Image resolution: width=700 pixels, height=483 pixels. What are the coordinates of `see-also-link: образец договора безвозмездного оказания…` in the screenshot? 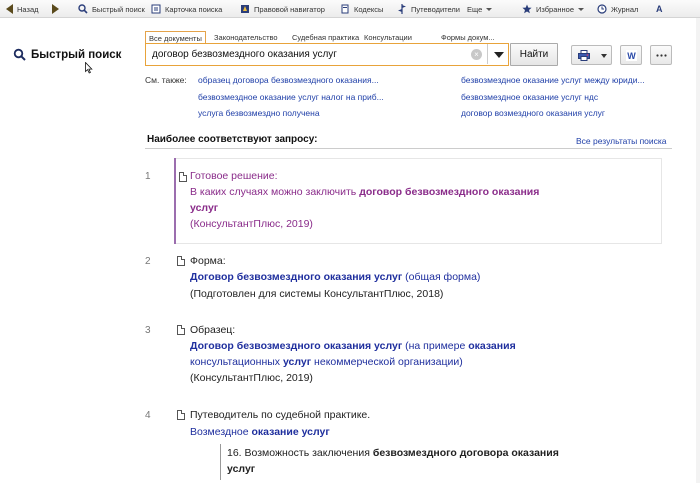 It's located at (288, 80).